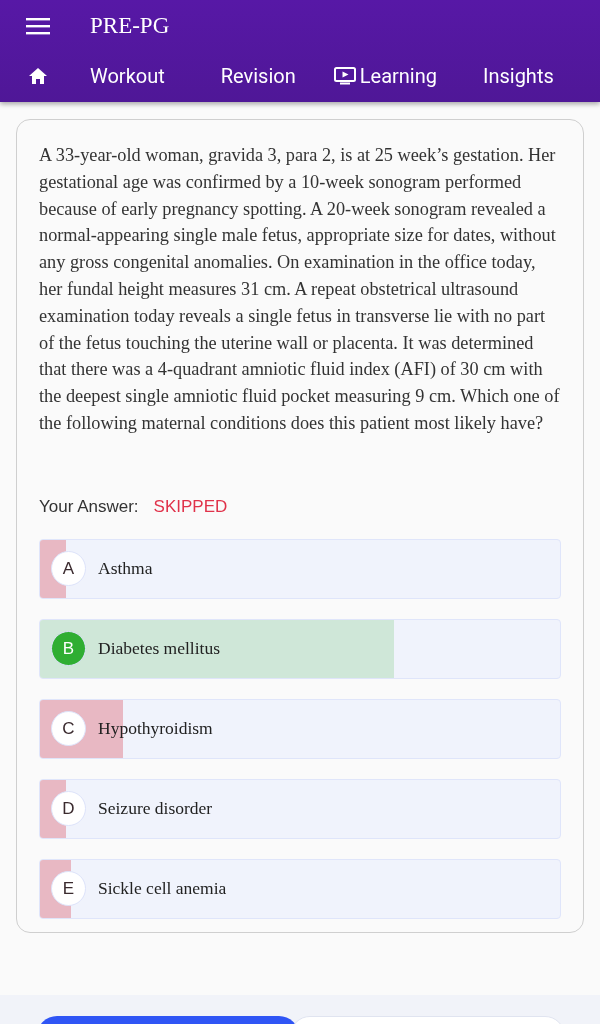 Image resolution: width=600 pixels, height=1024 pixels. I want to click on nav-tab: Workout, so click(127, 76).